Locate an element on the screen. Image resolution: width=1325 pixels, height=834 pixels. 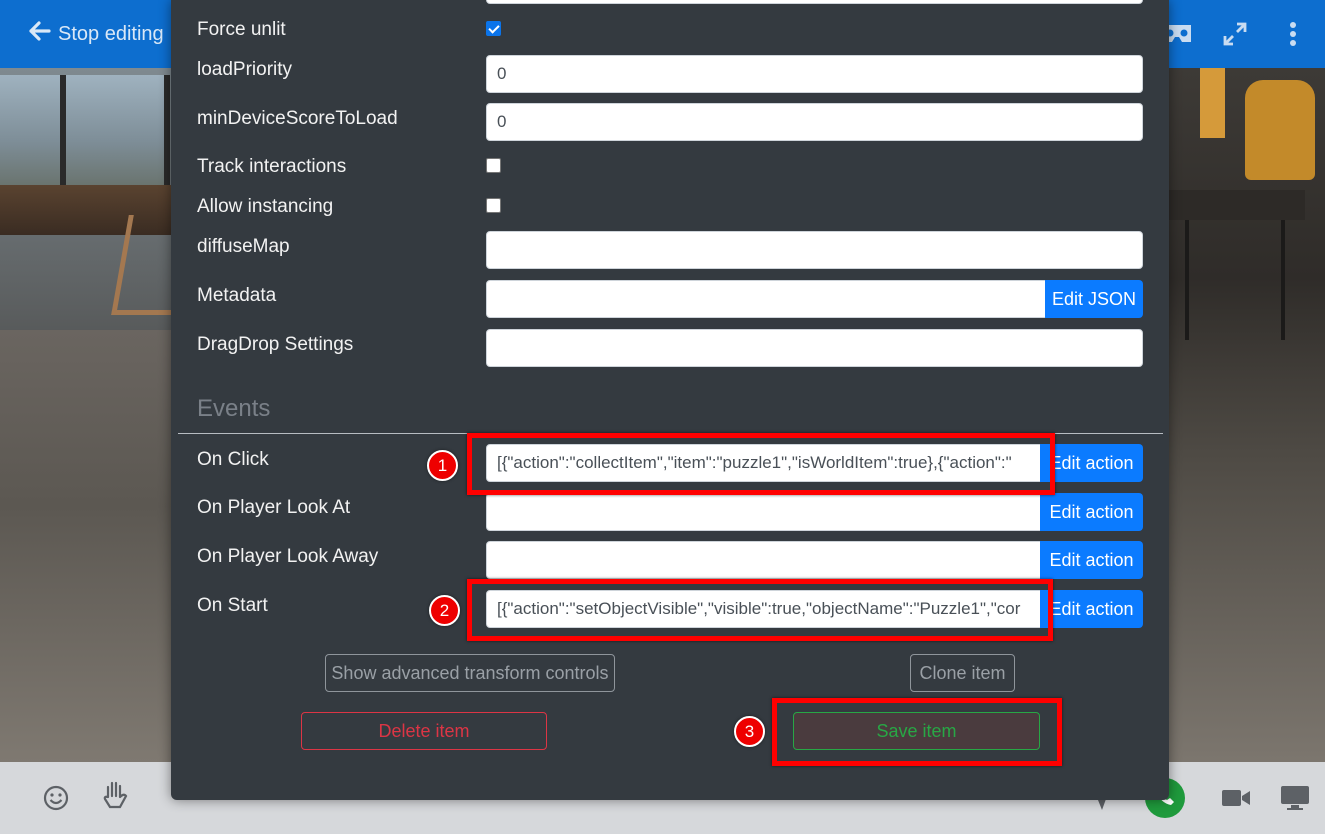
screen-share-icon is located at coordinates (1295, 798).